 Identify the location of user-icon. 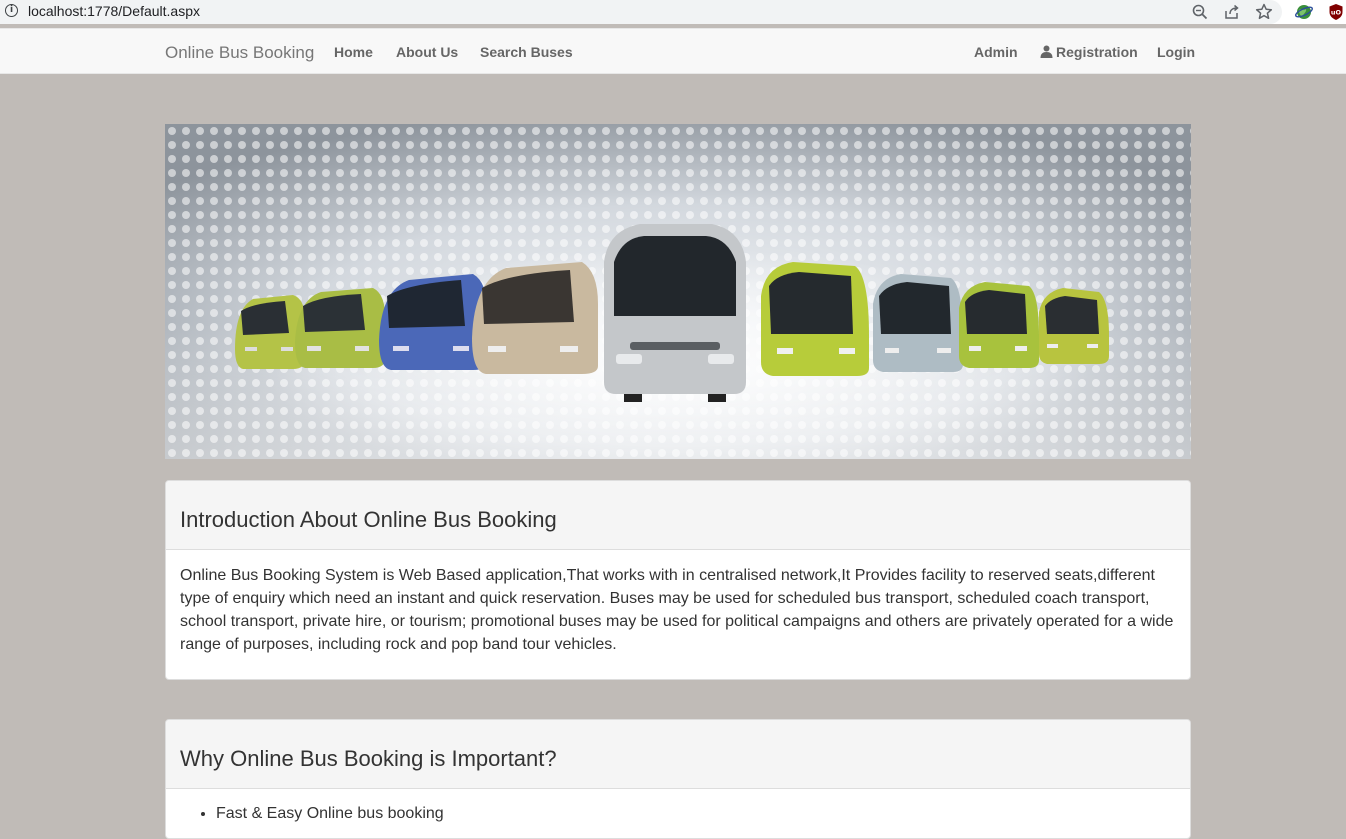
(1046, 51).